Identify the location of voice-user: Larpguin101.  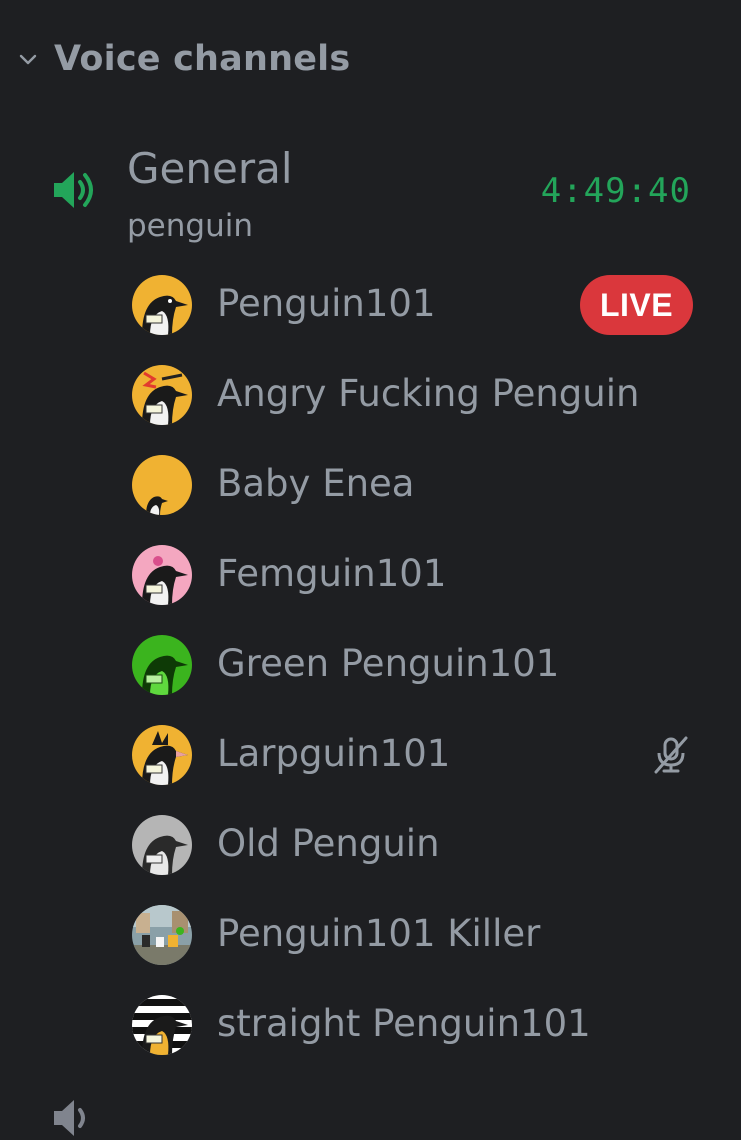
(370, 755).